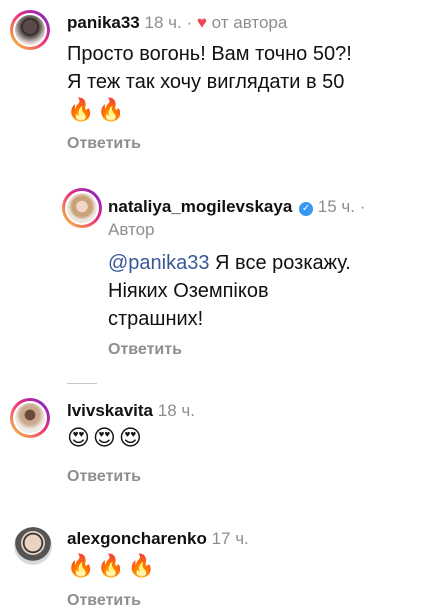 The height and width of the screenshot is (610, 426). Describe the element at coordinates (131, 229) in the screenshot. I see `author-tag: Автор` at that location.